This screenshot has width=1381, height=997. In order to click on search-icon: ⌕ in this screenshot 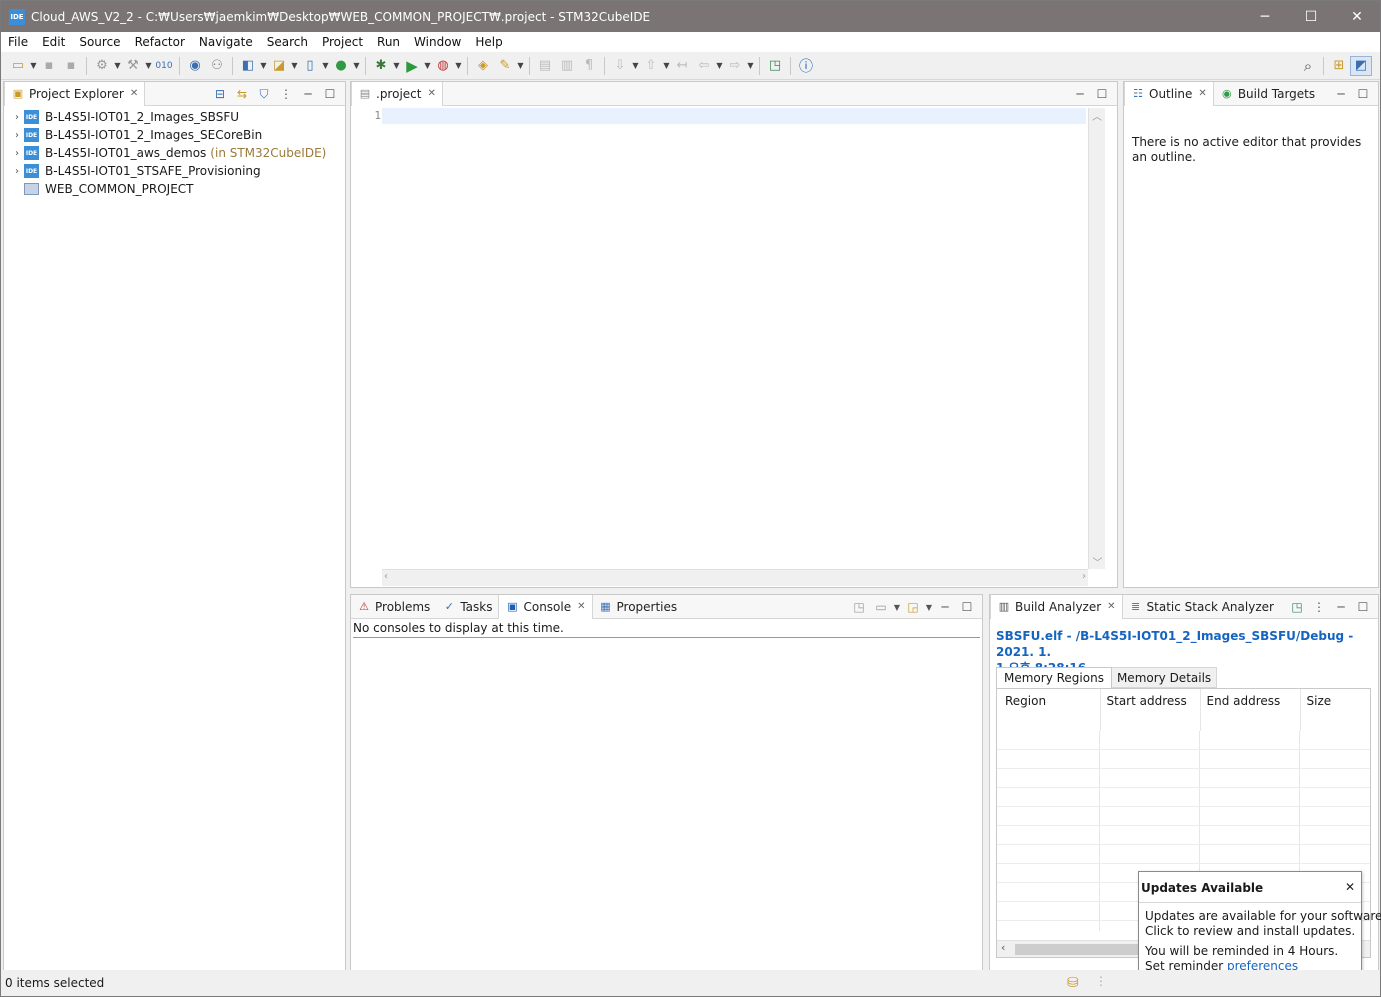, I will do `click(1308, 66)`.